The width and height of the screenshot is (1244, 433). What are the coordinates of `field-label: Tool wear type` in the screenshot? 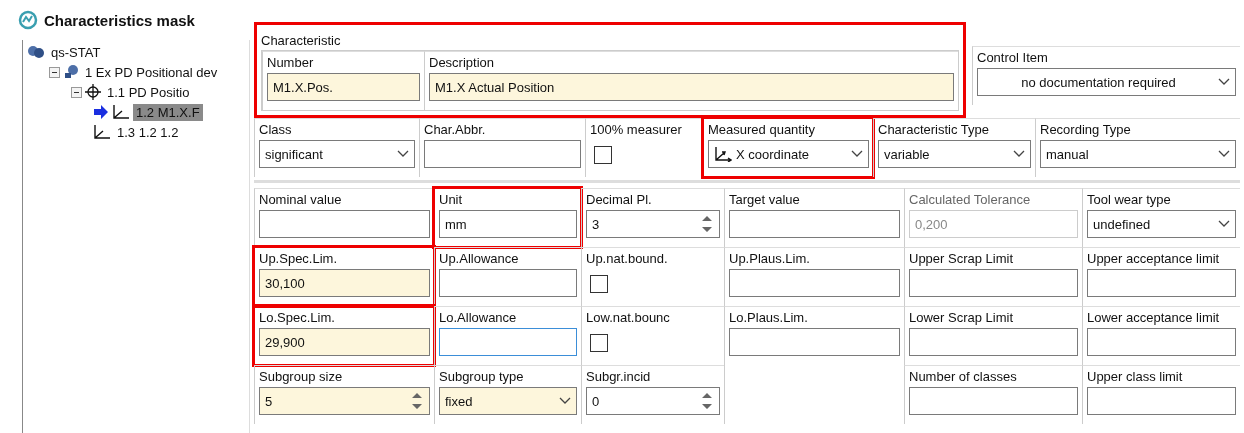 It's located at (1129, 199).